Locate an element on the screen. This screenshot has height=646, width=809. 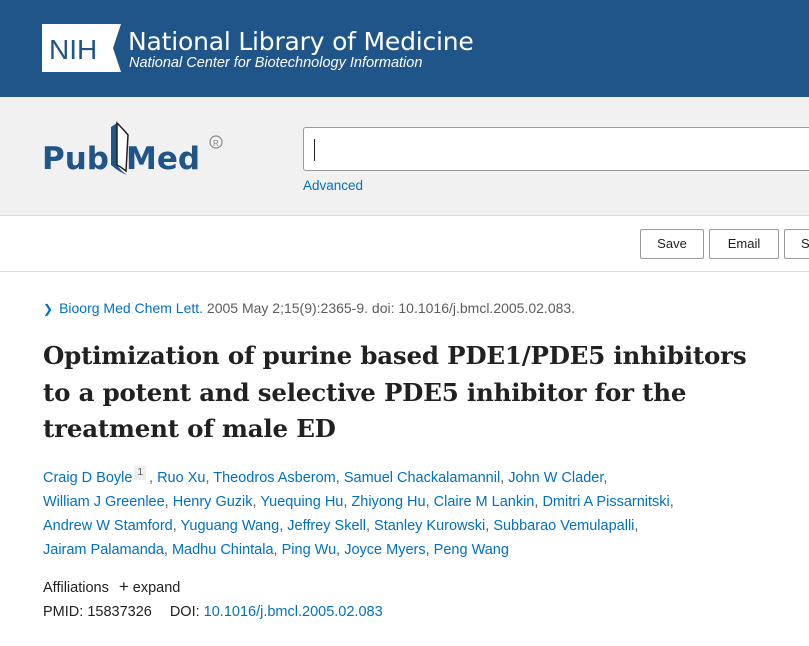
author-link: John W Clader is located at coordinates (555, 478).